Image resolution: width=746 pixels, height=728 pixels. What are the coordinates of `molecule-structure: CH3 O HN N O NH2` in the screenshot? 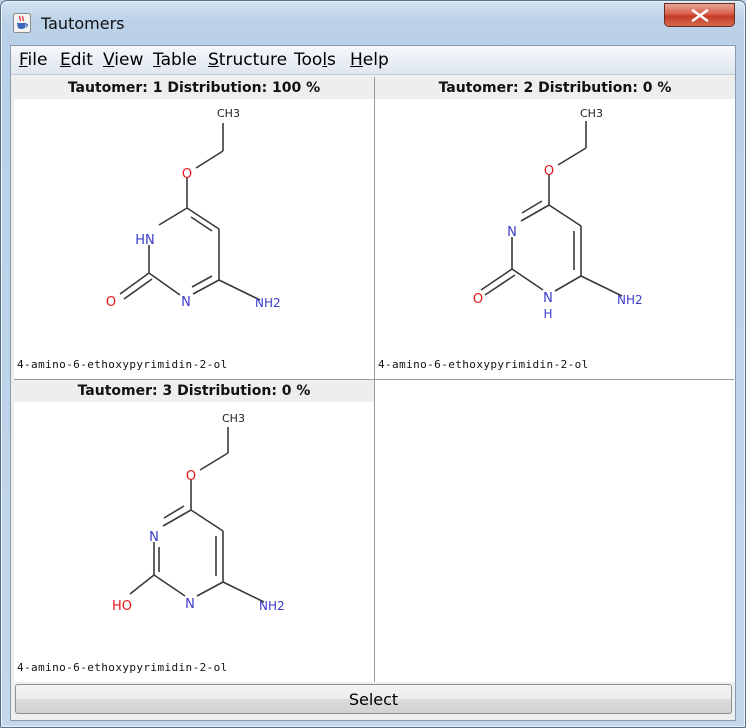 It's located at (193, 208).